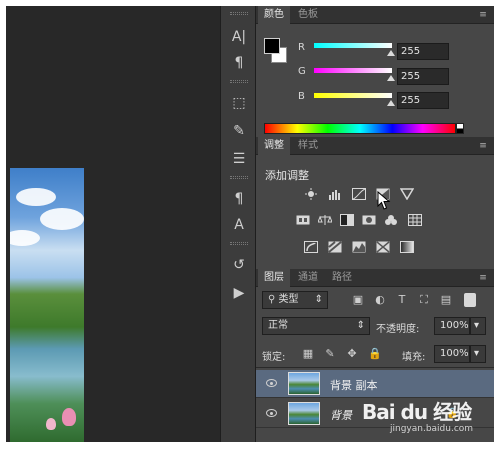 The height and width of the screenshot is (450, 500). I want to click on black-white-icon, so click(347, 220).